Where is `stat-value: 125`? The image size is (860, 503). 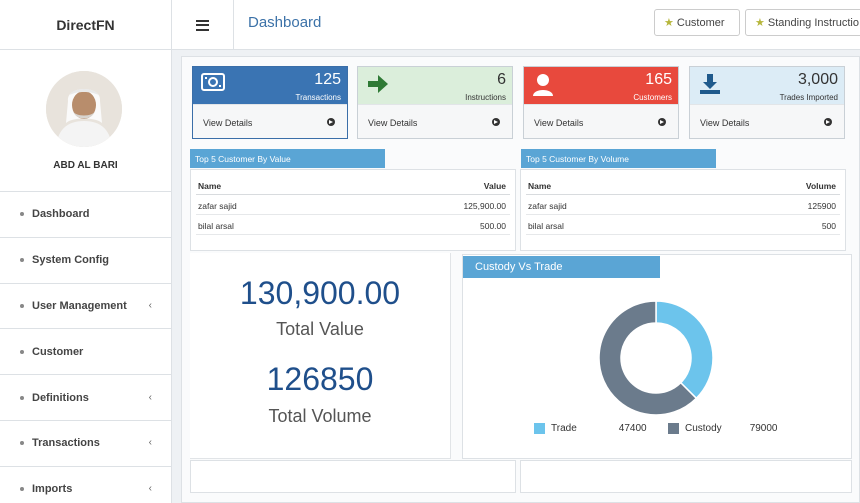 stat-value: 125 is located at coordinates (327, 79).